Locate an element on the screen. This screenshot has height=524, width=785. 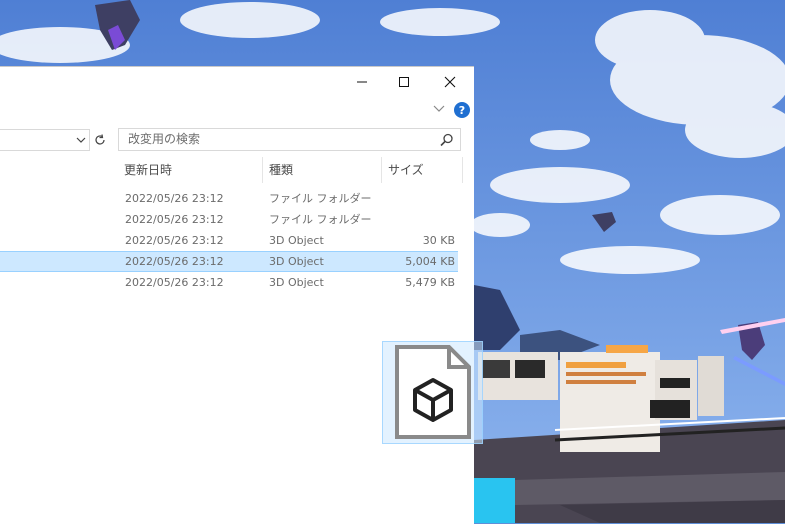
3d-object-file-icon is located at coordinates (433, 392).